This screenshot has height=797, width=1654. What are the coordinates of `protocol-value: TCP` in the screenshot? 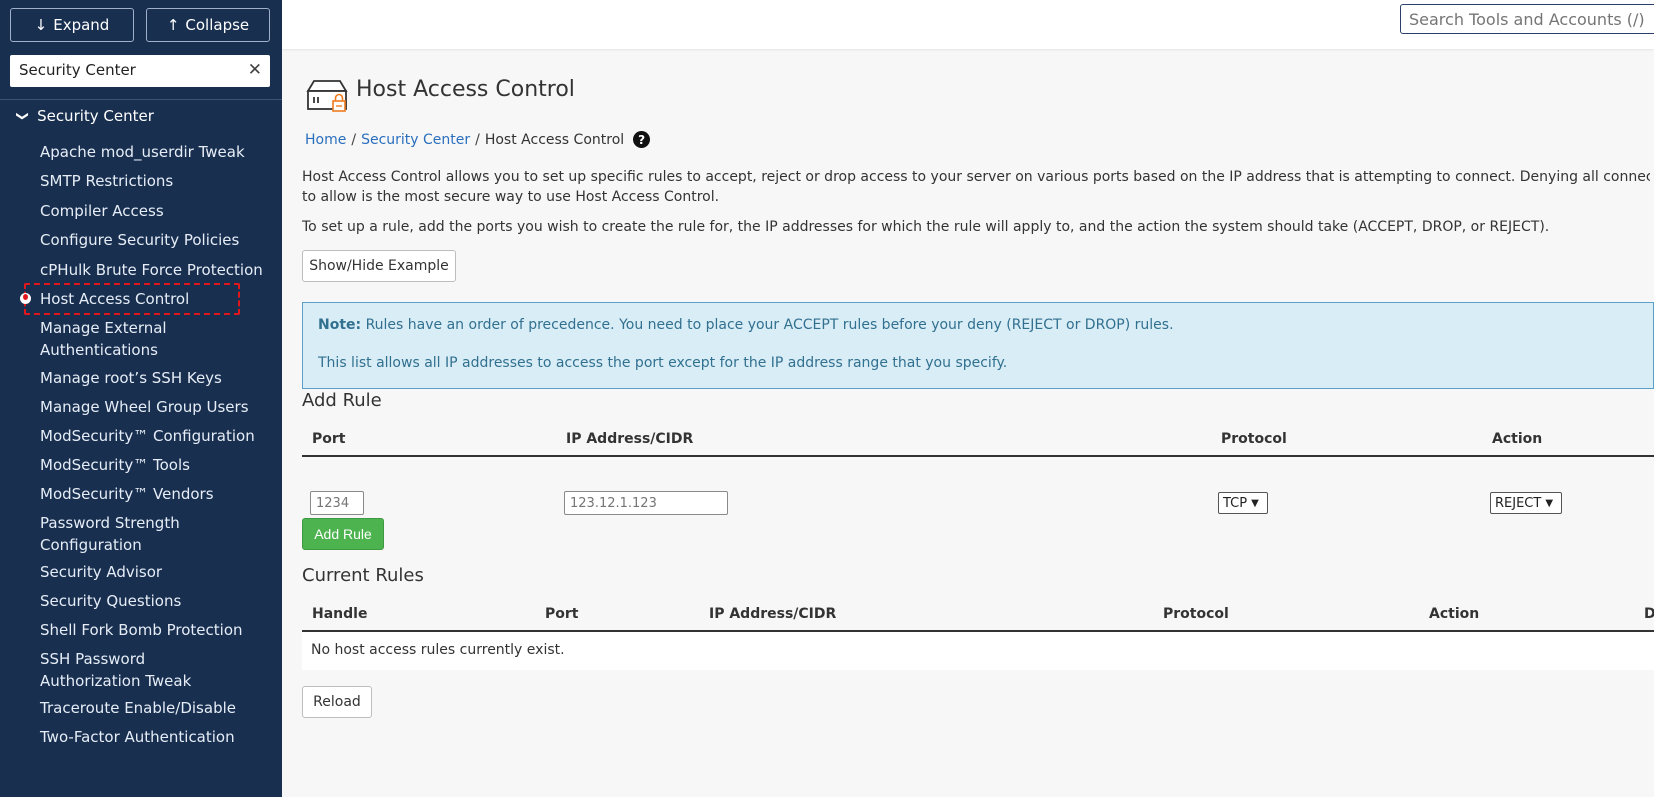 It's located at (1235, 503).